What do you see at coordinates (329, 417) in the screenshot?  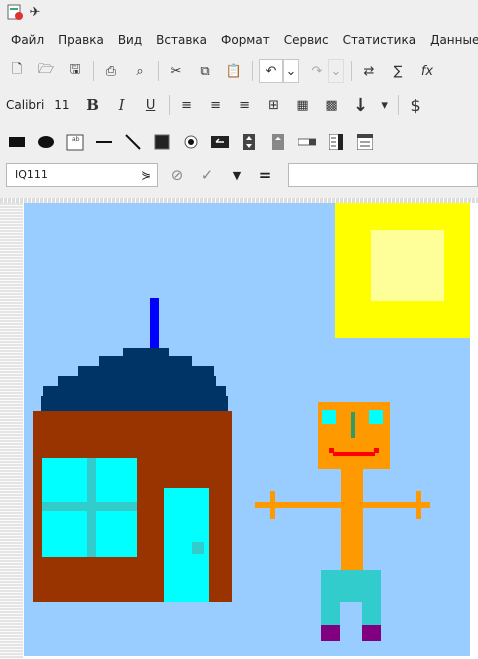 I see `person-left-eye` at bounding box center [329, 417].